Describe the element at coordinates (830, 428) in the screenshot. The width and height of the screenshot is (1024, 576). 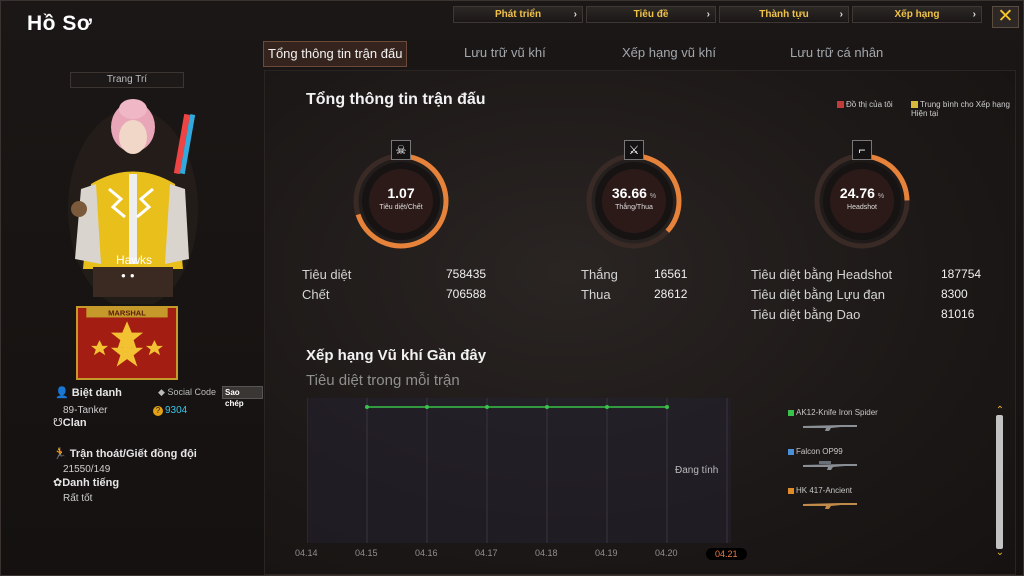
I see `rifle-icon` at that location.